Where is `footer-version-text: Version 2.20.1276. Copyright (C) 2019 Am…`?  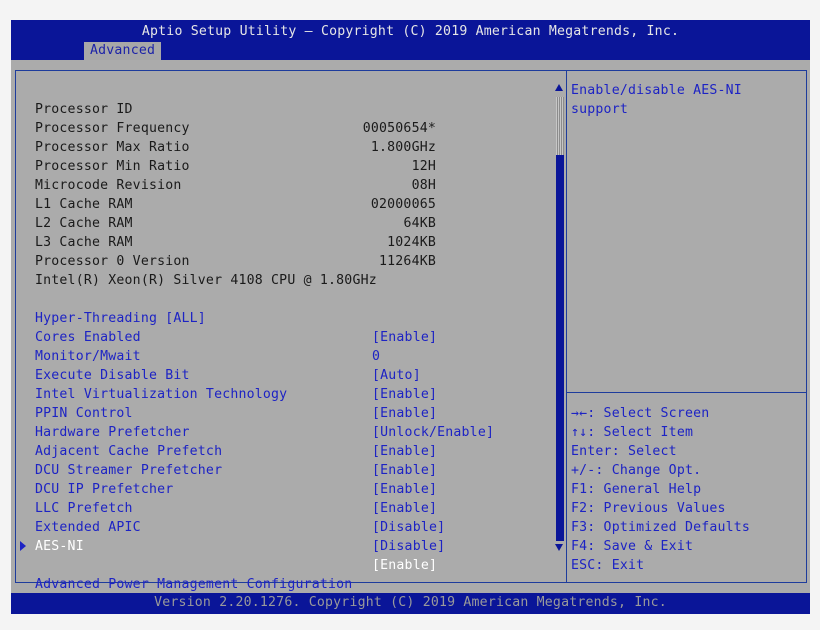 footer-version-text: Version 2.20.1276. Copyright (C) 2019 Am… is located at coordinates (410, 602).